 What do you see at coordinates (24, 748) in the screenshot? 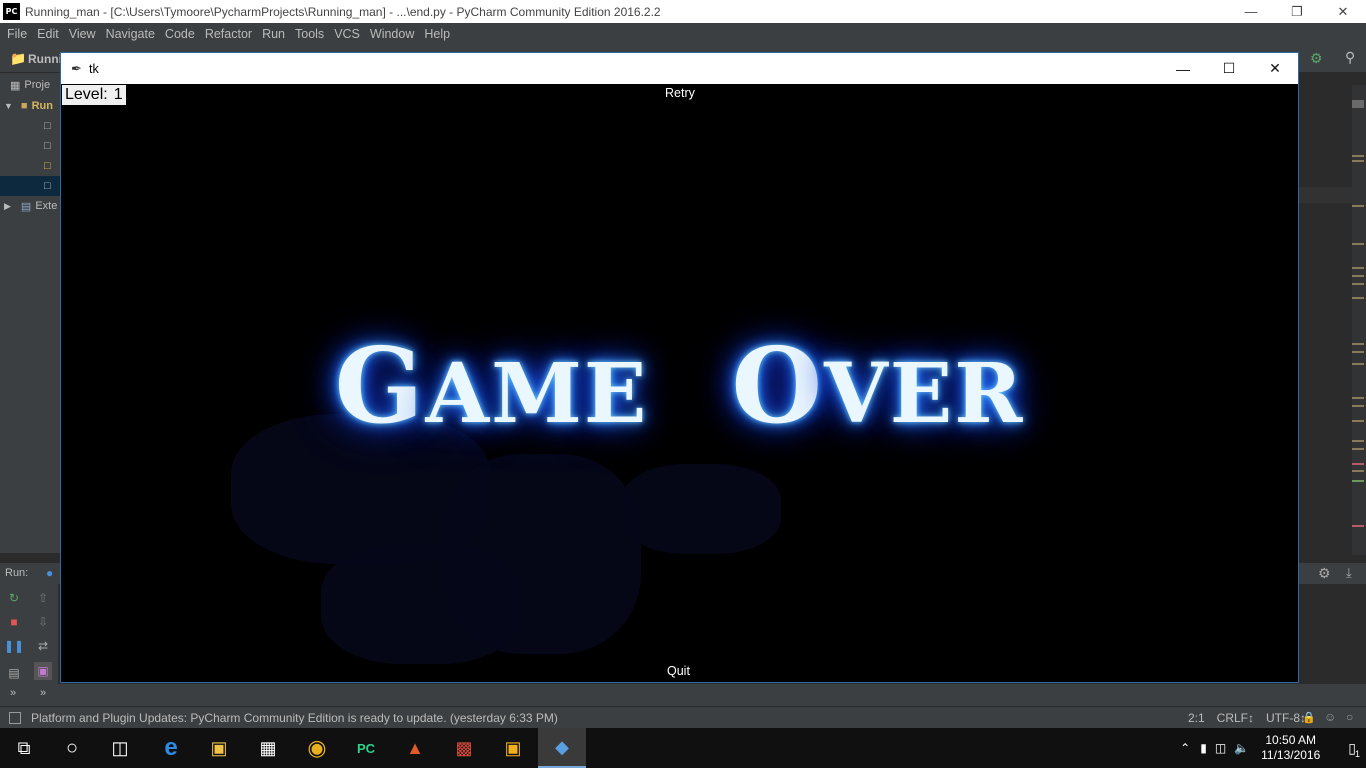
I see `windows-start-icon: ⧉` at bounding box center [24, 748].